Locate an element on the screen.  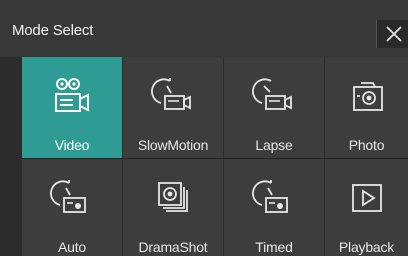
mode-tile-lapse: Lapse is located at coordinates (274, 107).